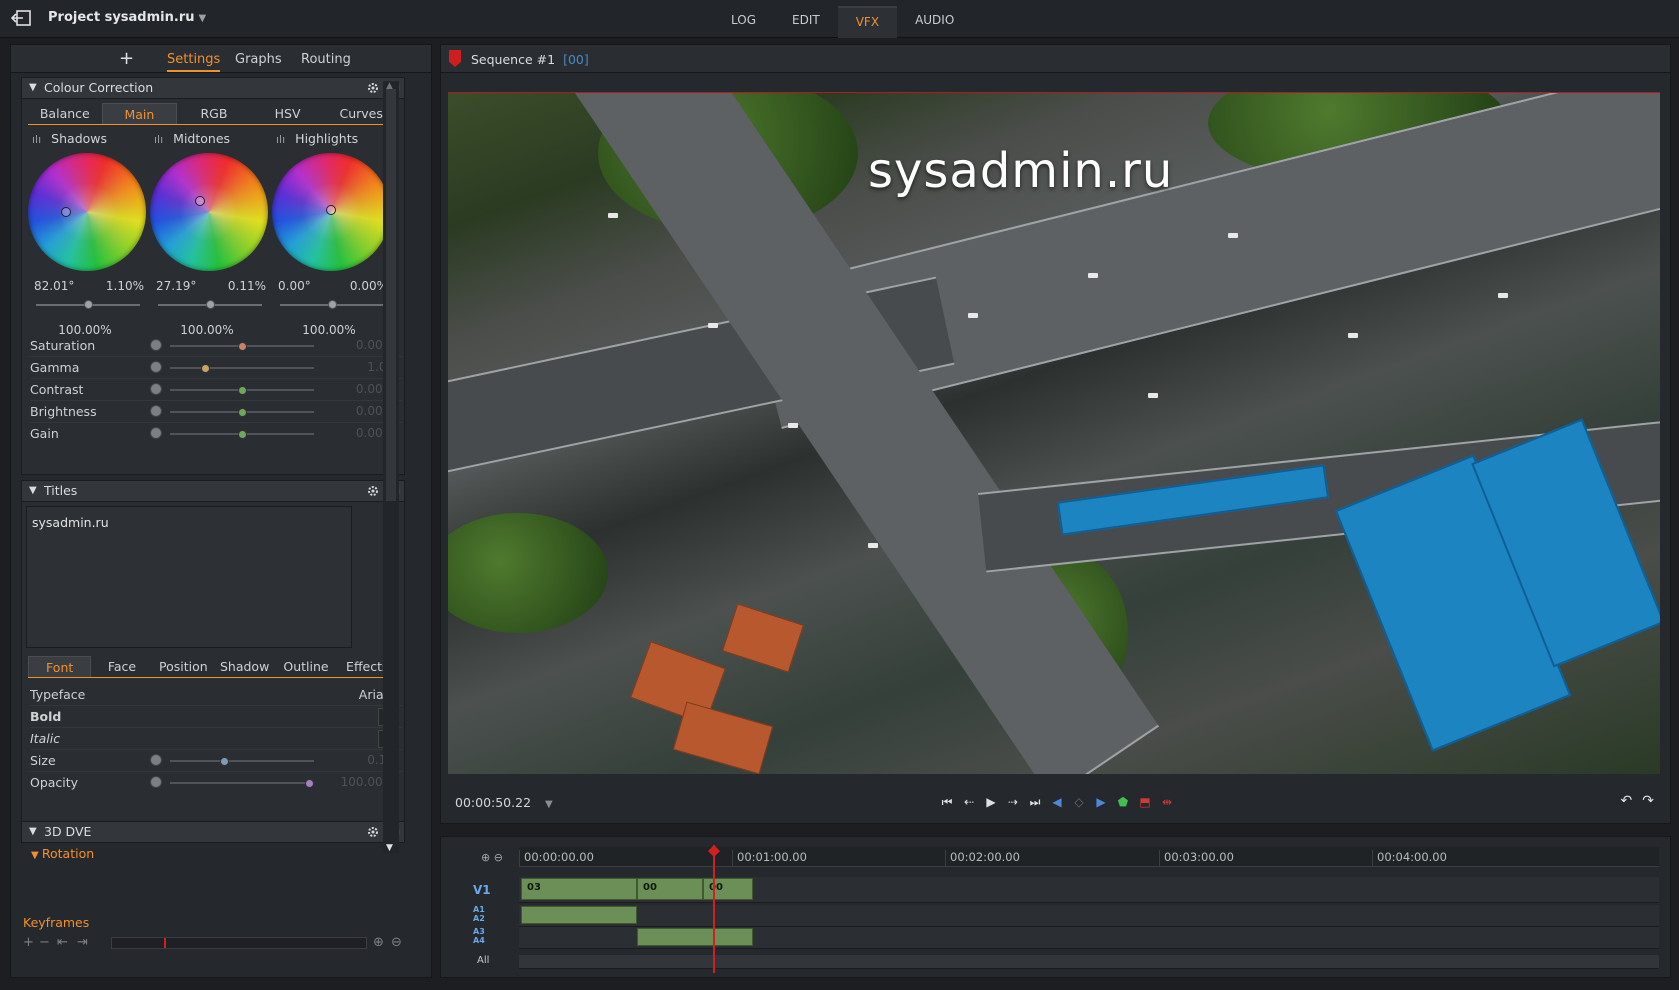 Image resolution: width=1679 pixels, height=990 pixels. I want to click on play-icon: ▶, so click(991, 802).